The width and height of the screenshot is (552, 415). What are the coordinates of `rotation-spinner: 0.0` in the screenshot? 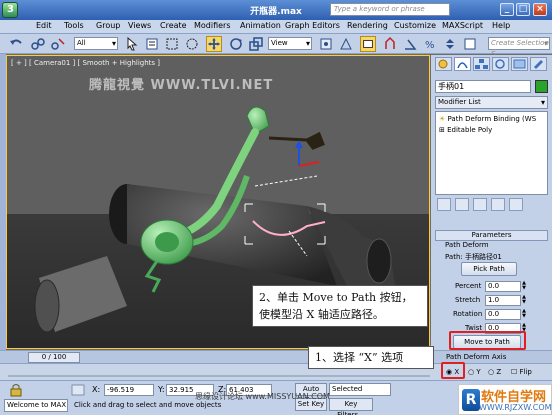 It's located at (503, 314).